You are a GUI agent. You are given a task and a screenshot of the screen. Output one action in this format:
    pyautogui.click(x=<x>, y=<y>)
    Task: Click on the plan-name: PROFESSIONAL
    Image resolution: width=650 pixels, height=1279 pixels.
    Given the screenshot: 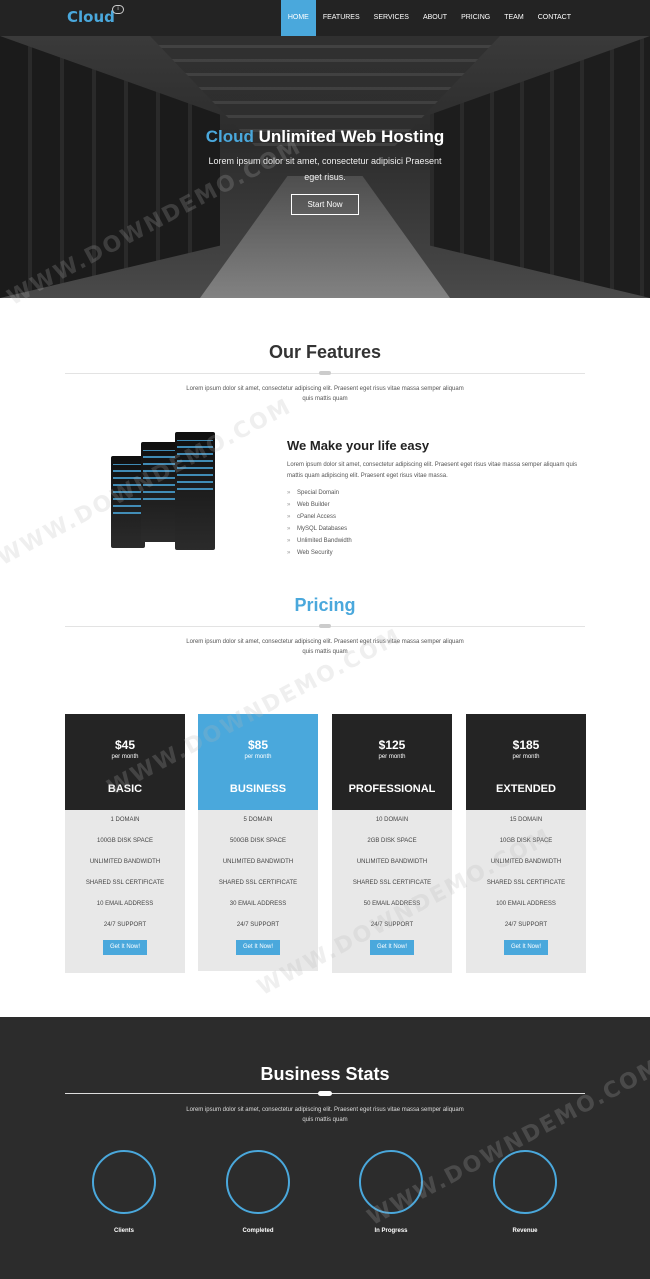 What is the action you would take?
    pyautogui.click(x=392, y=789)
    